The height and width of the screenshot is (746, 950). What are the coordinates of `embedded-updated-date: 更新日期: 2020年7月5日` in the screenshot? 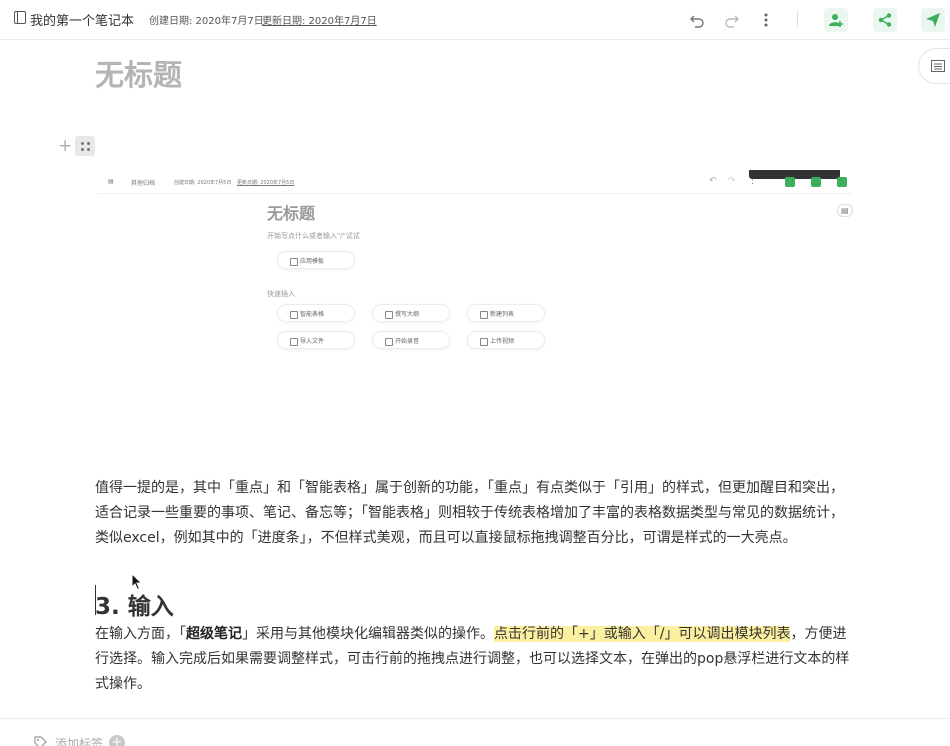 It's located at (266, 183).